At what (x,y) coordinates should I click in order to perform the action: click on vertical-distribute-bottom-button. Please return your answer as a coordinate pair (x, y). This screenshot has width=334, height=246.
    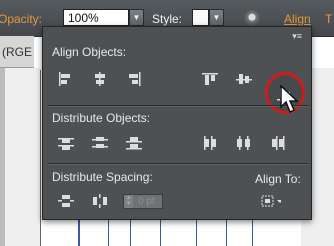
    Looking at the image, I should click on (134, 143).